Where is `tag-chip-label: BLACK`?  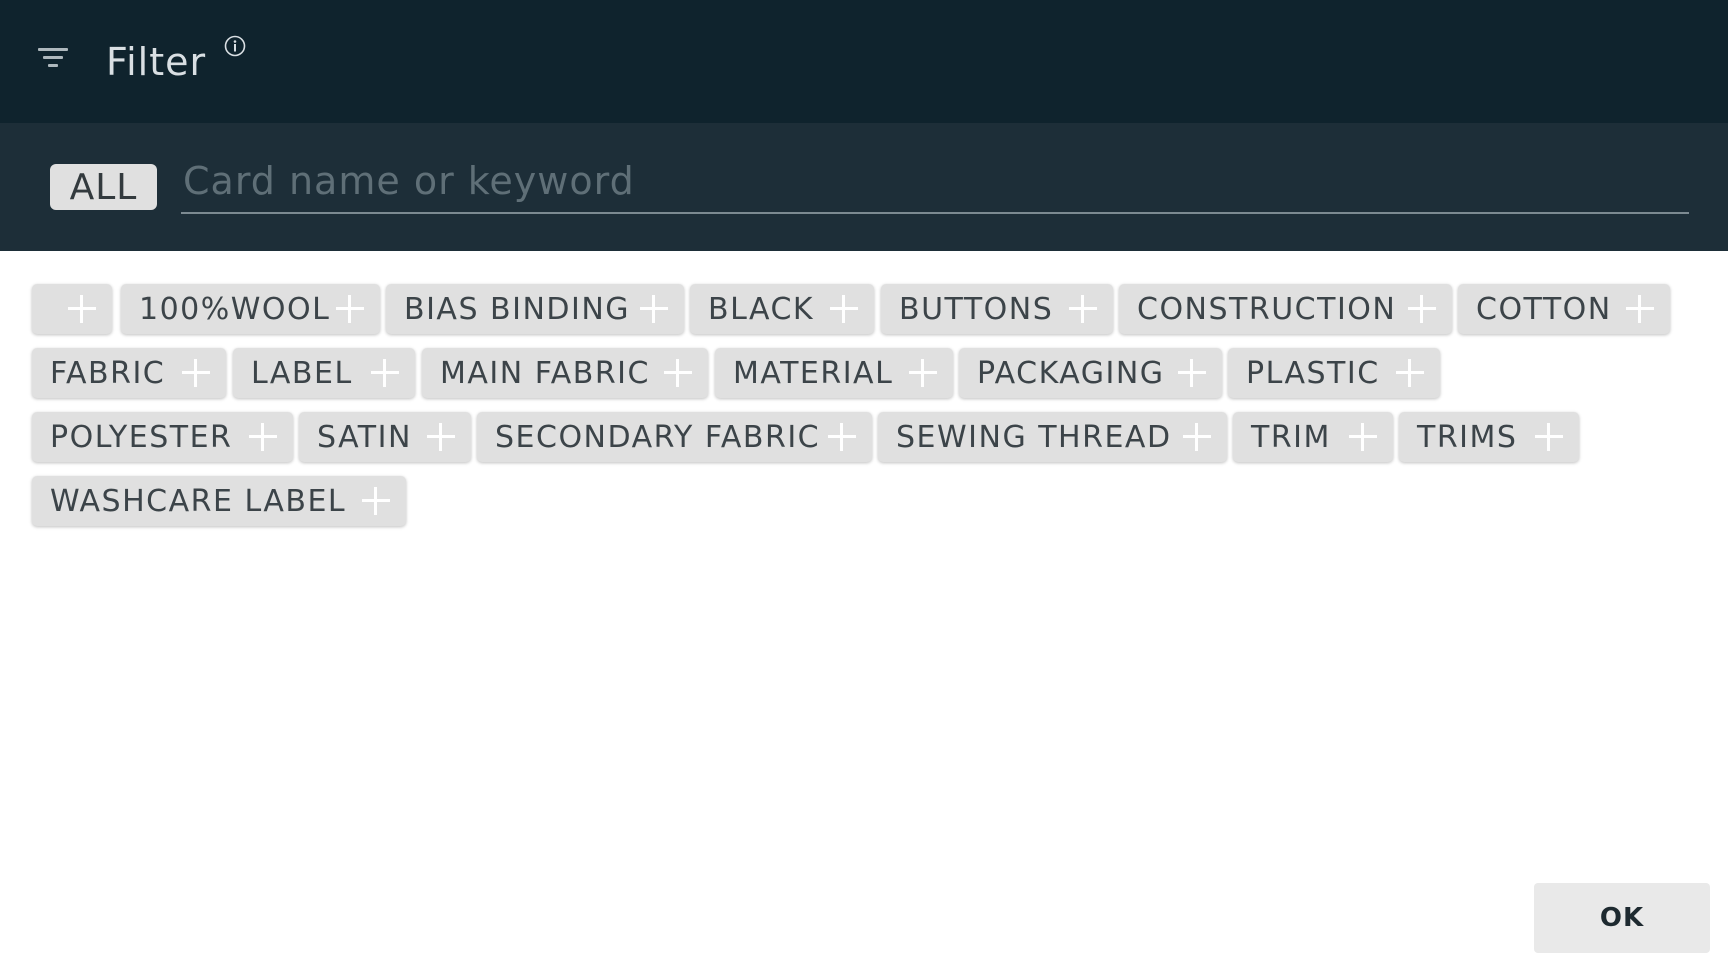
tag-chip-label: BLACK is located at coordinates (761, 309).